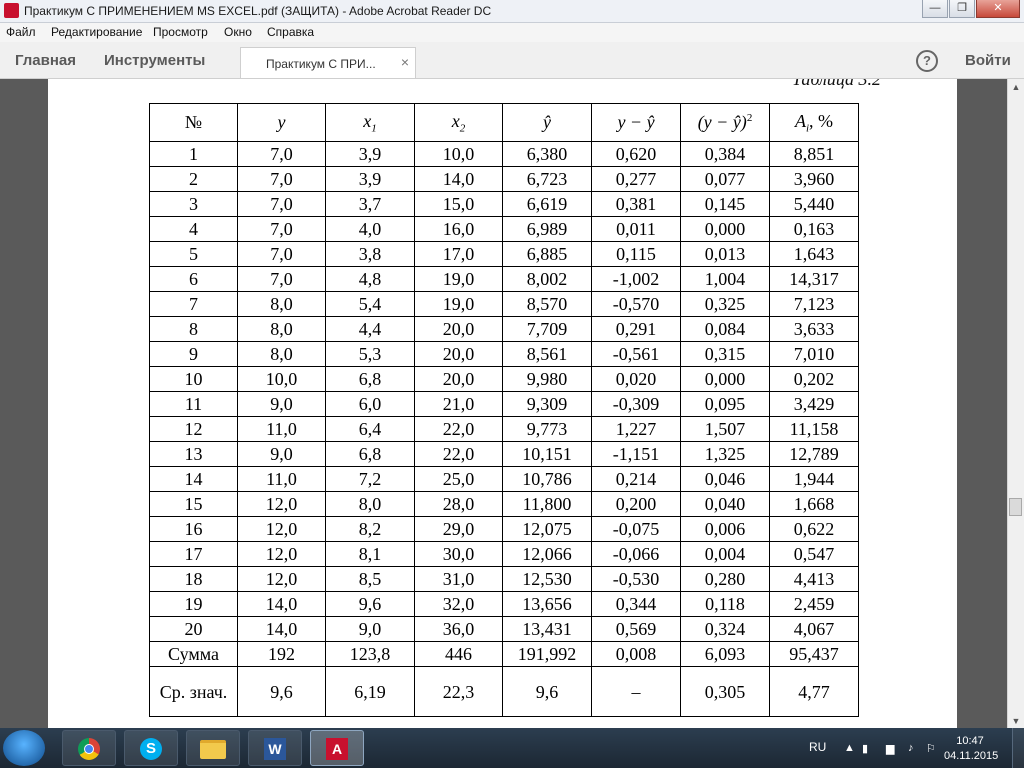 The width and height of the screenshot is (1024, 768). Describe the element at coordinates (636, 254) in the screenshot. I see `table-cell: 0,115` at that location.